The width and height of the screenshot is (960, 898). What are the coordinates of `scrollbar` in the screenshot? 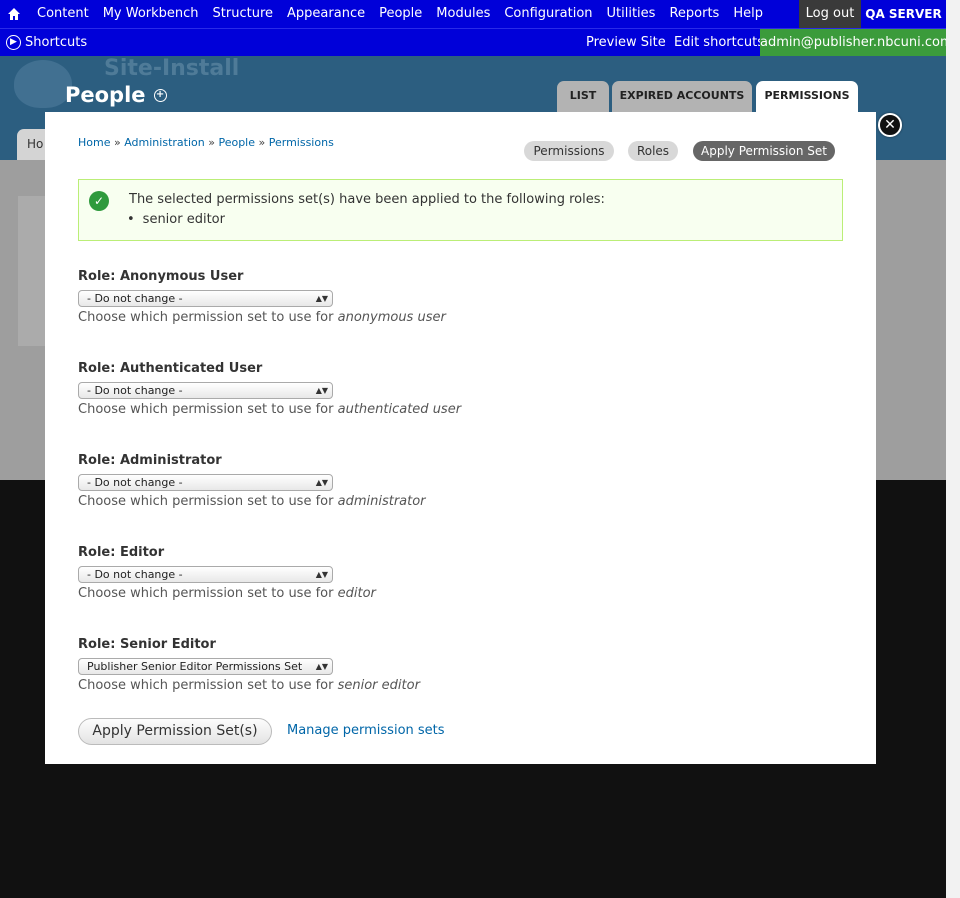 It's located at (953, 449).